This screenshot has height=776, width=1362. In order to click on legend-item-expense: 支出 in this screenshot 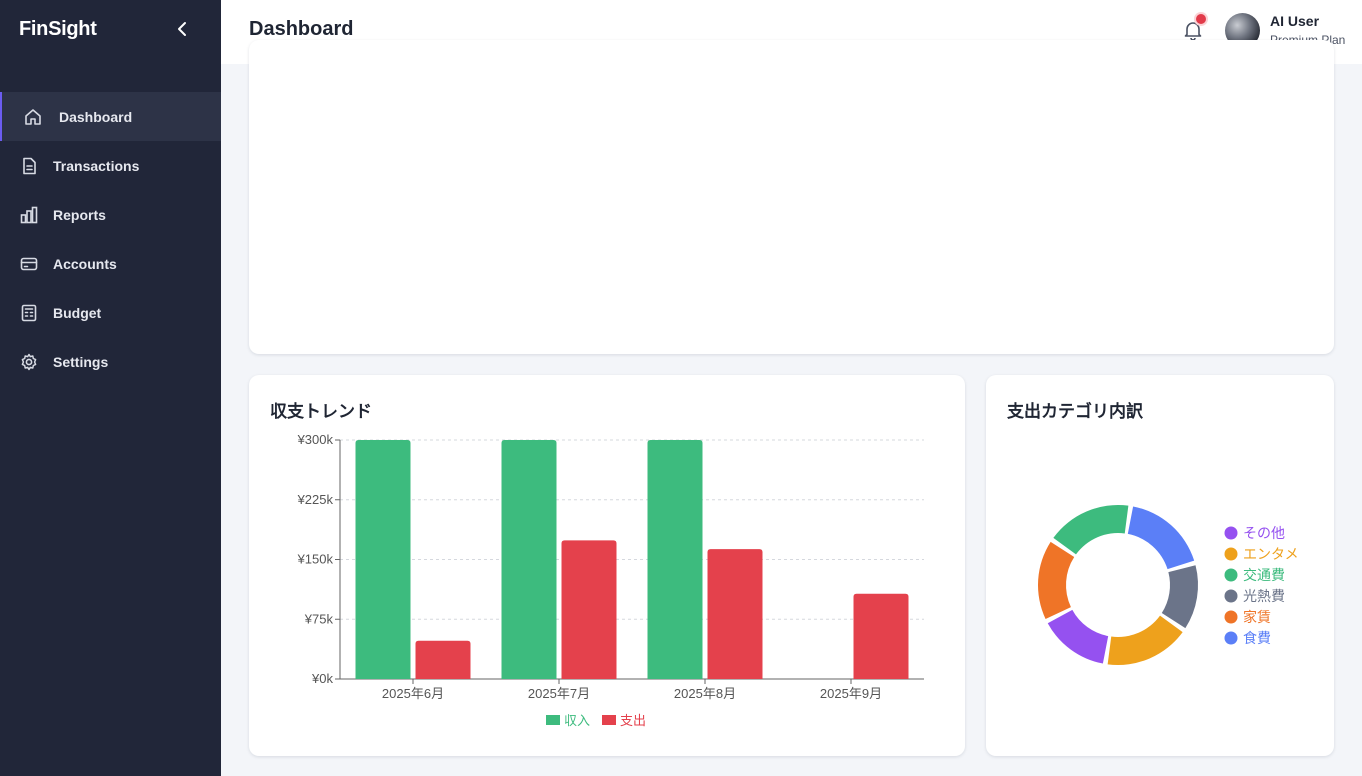, I will do `click(624, 720)`.